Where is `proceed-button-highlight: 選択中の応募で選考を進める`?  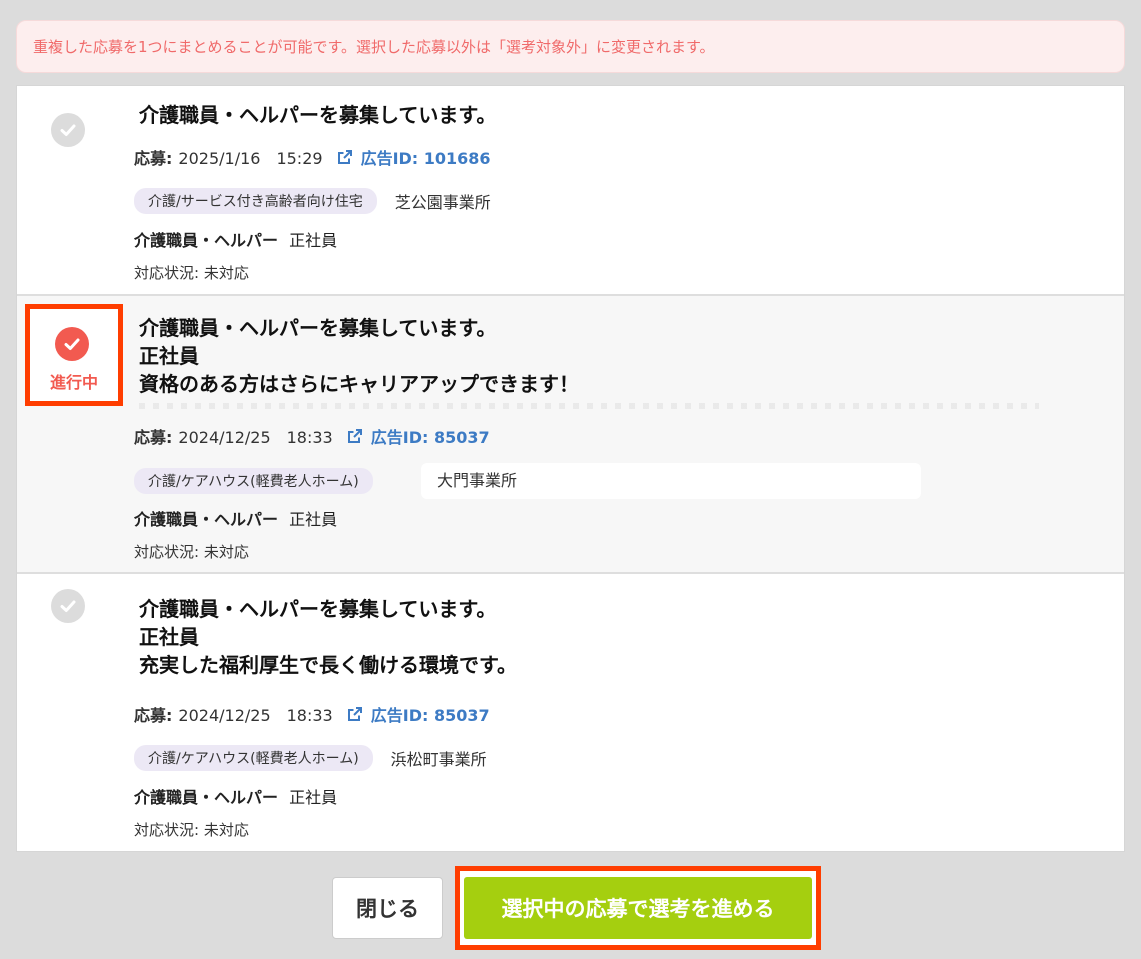 proceed-button-highlight: 選択中の応募で選考を進める is located at coordinates (638, 908).